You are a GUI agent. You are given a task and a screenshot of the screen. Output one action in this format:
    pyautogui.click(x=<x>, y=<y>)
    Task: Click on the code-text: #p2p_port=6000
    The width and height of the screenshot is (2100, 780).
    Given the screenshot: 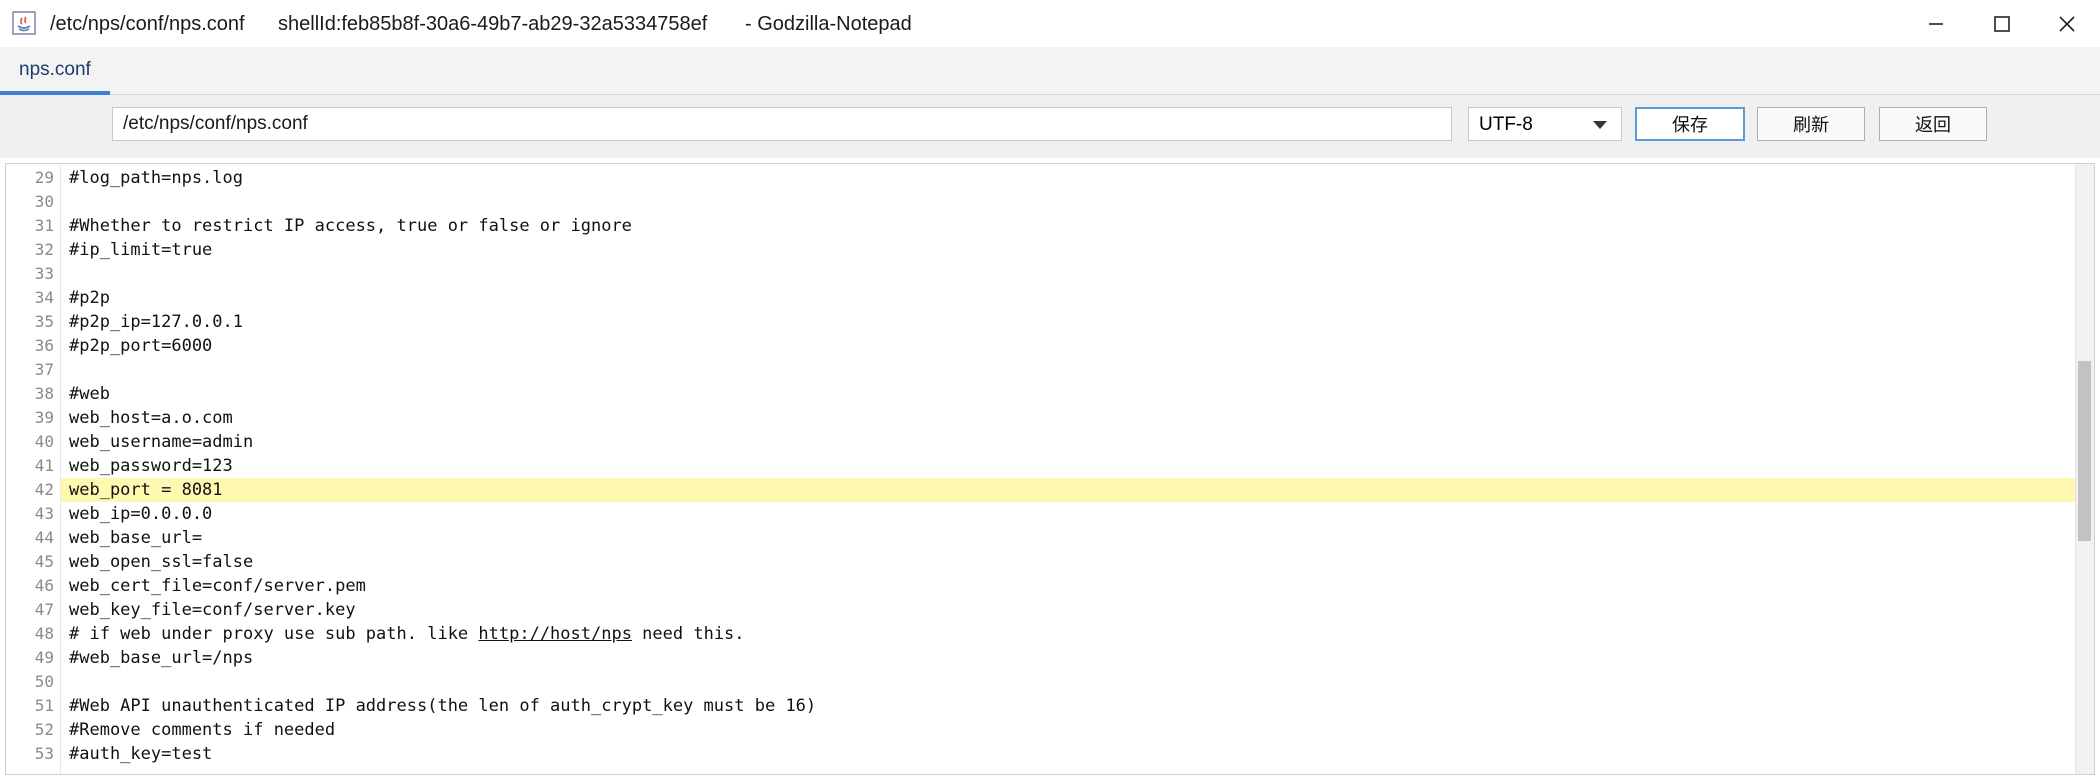 What is the action you would take?
    pyautogui.click(x=141, y=346)
    